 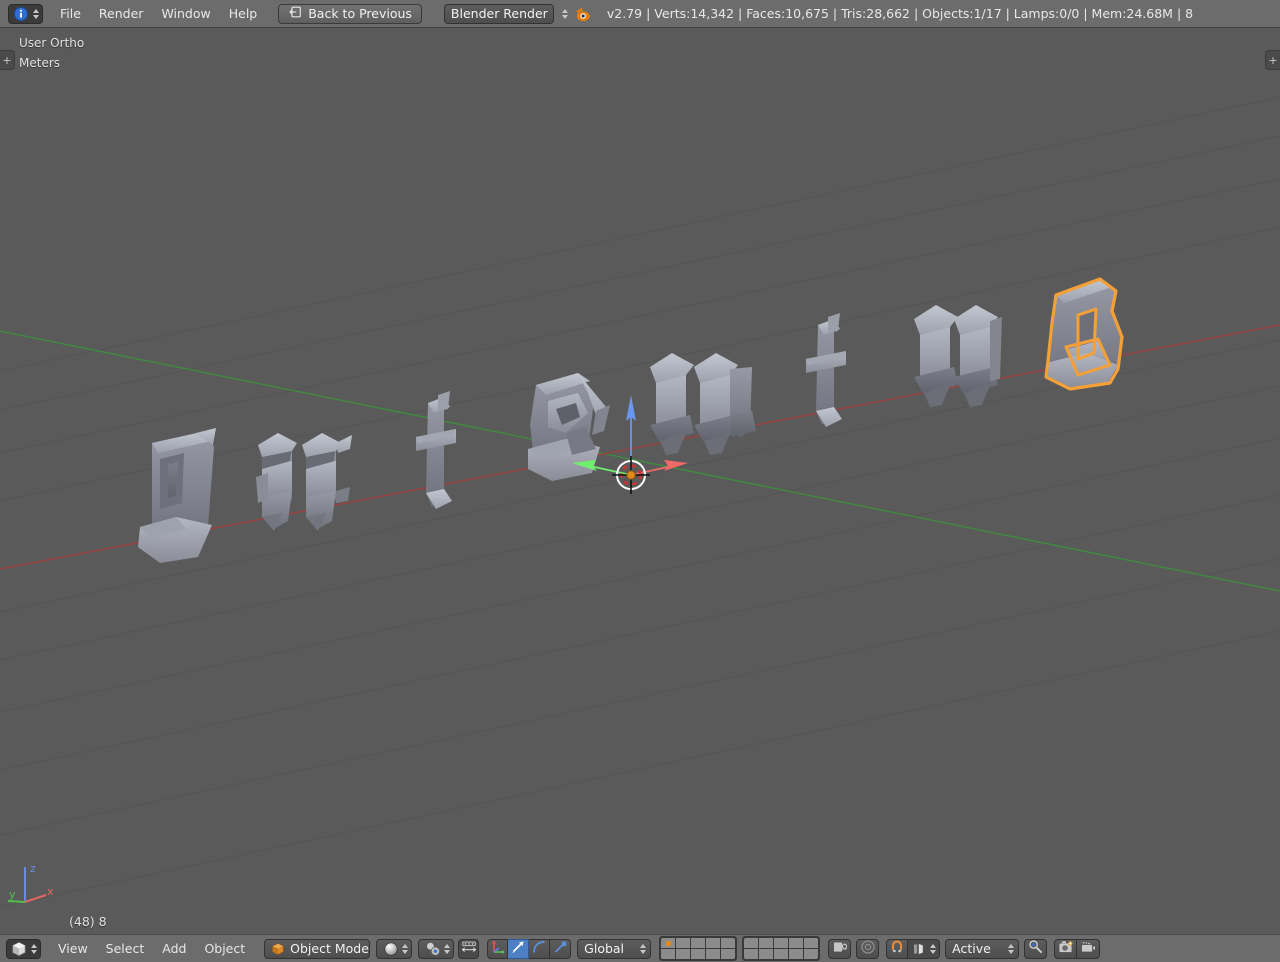 I want to click on view3d-editor-icon, so click(x=19, y=949).